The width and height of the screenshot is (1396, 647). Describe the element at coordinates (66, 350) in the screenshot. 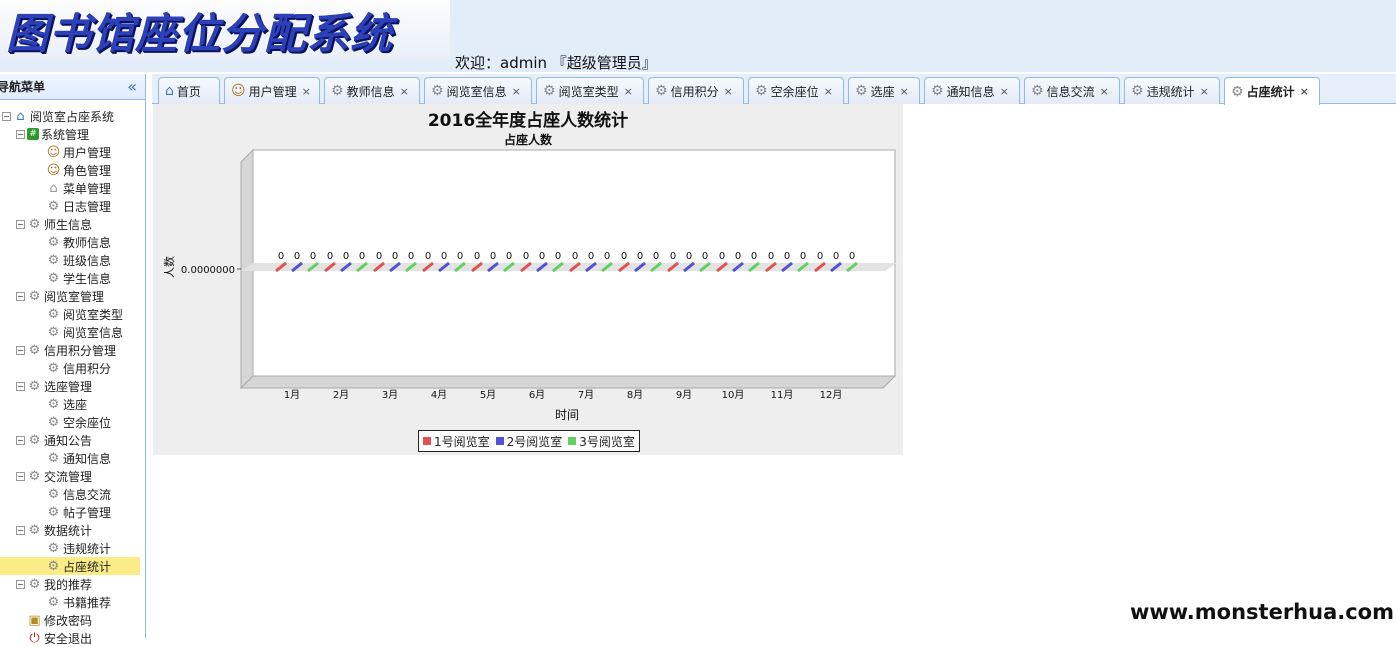

I see `nav-node: −⚙信用积分管理` at that location.